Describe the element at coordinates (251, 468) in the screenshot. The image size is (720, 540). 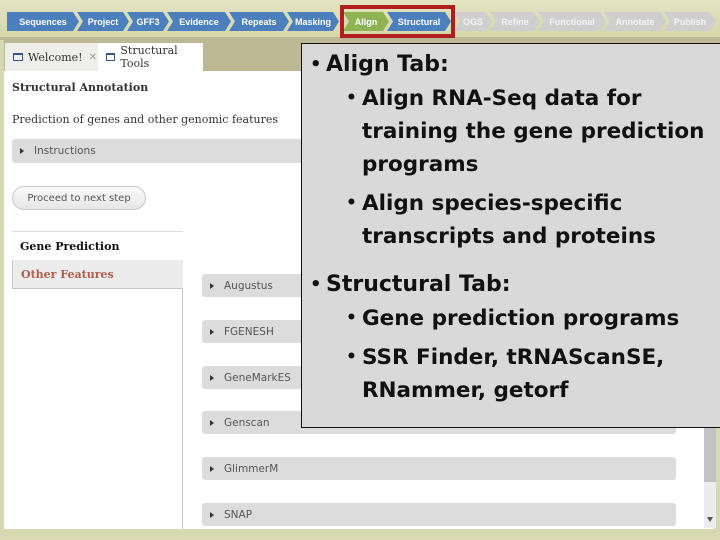
I see `tool-label: GlimmerM` at that location.